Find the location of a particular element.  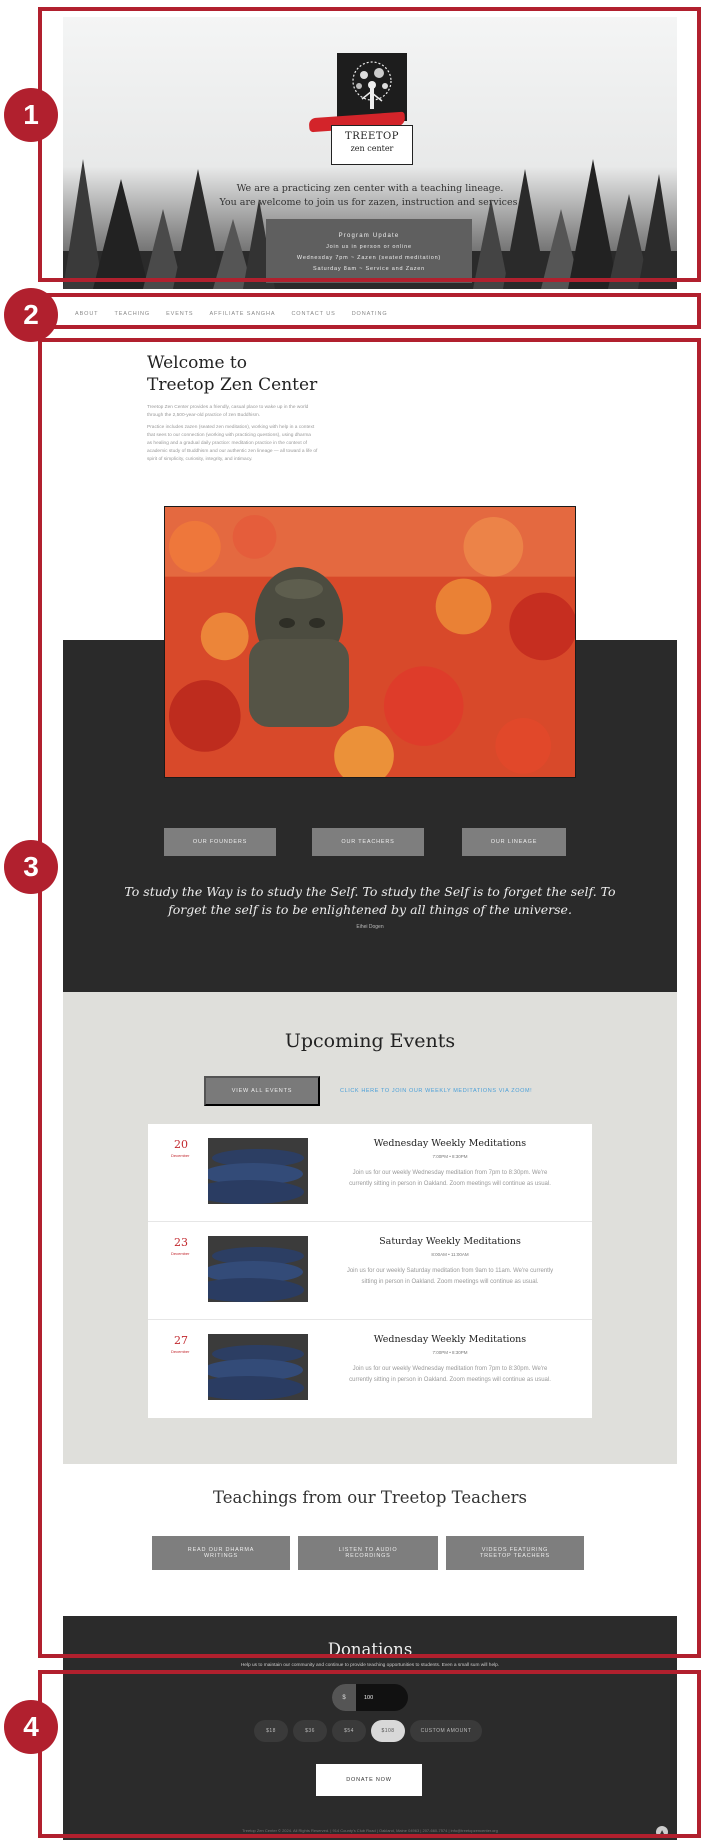

annotation-number-2: 2 is located at coordinates (31, 315).